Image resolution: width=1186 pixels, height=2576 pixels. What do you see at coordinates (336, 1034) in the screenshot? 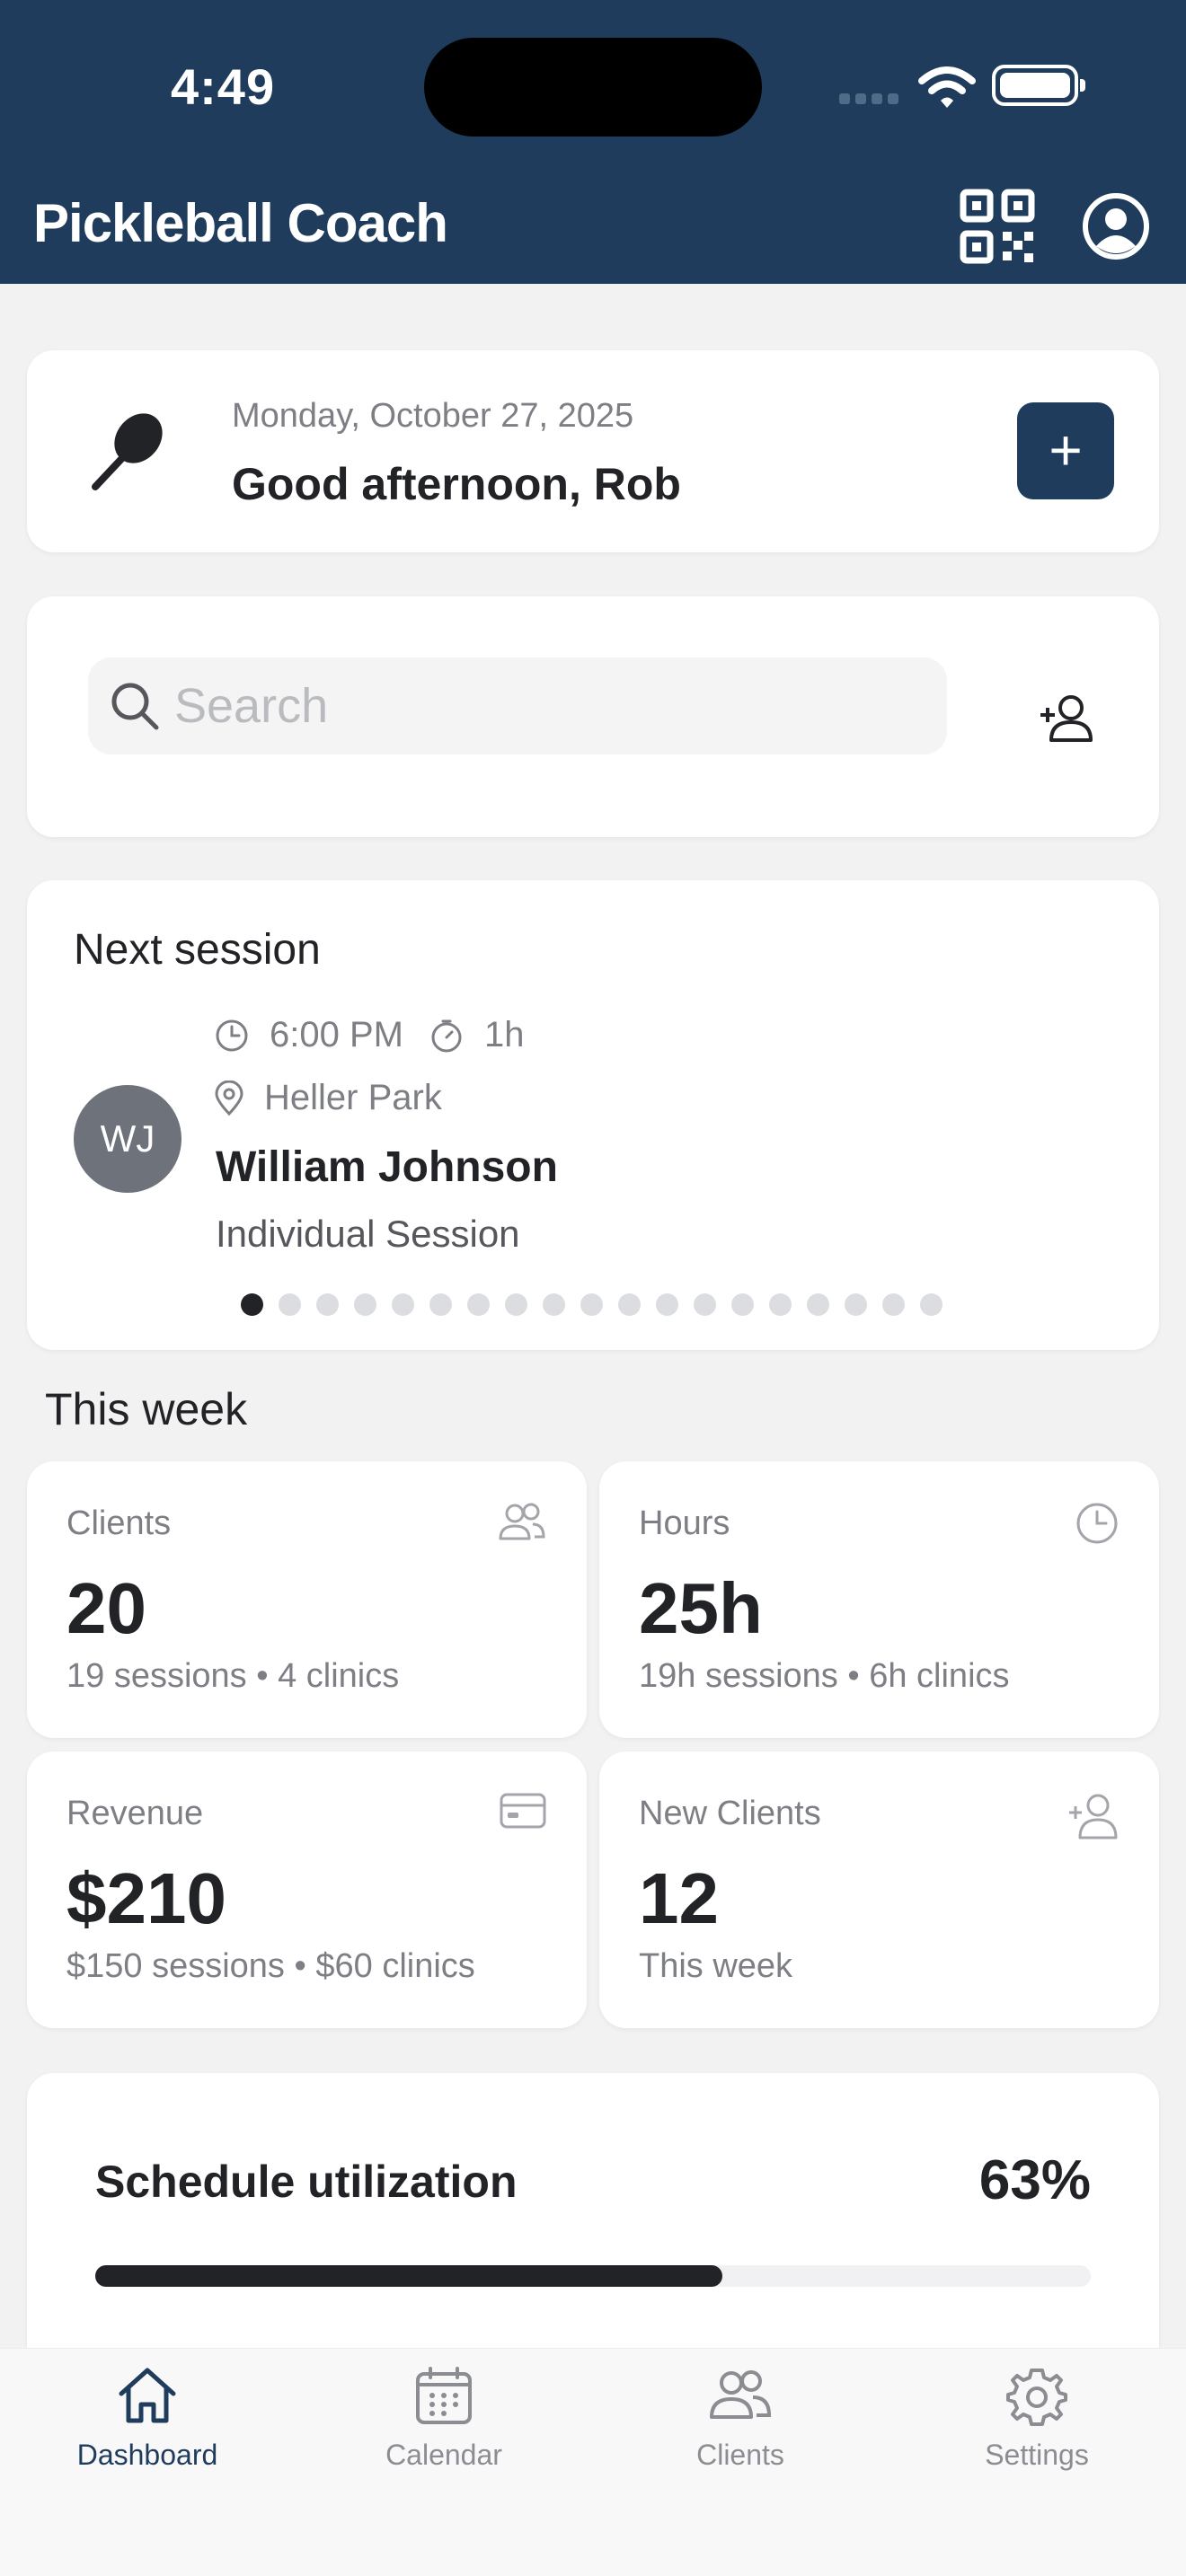
I see `session-time: 6:00 PM` at bounding box center [336, 1034].